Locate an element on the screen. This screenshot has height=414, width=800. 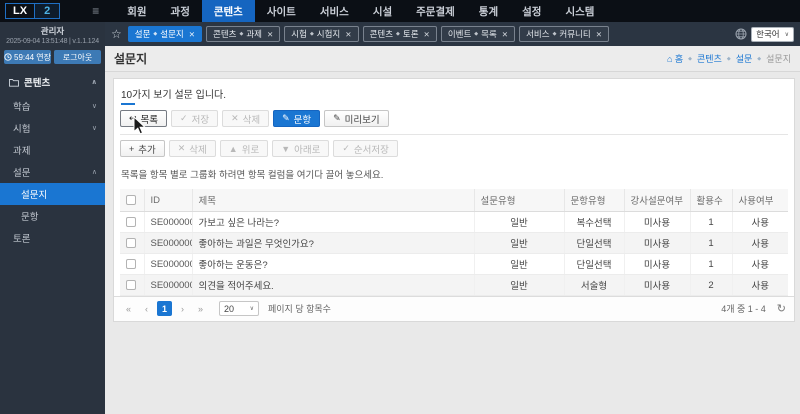
clock-icon is located at coordinates (8, 57).